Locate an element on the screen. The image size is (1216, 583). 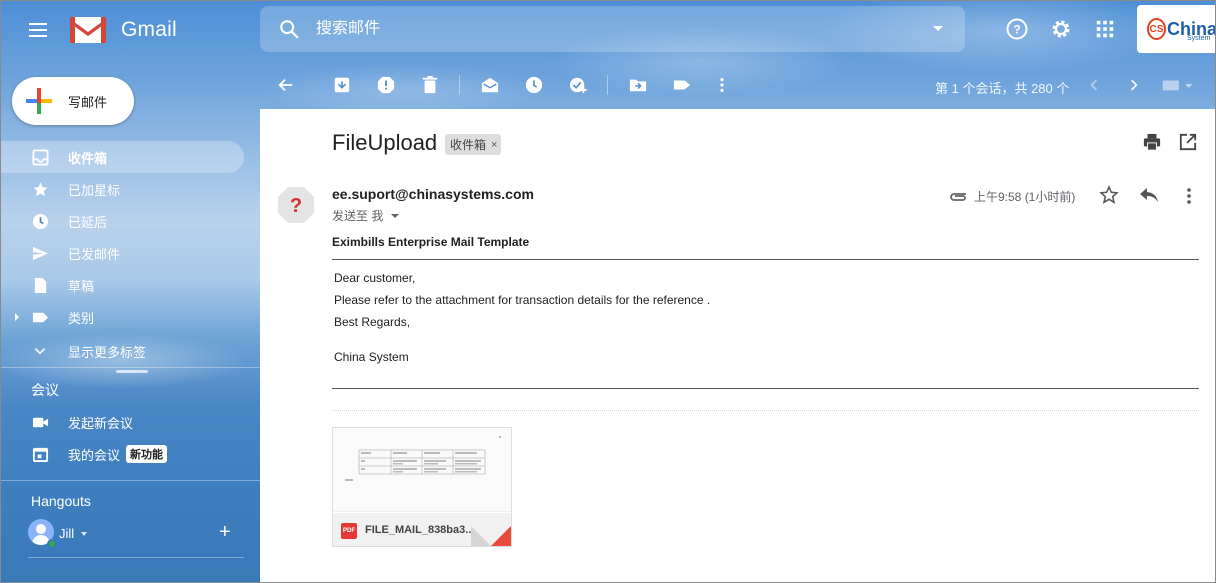
sidebar-item-inbox: 收件箱 is located at coordinates (122, 157).